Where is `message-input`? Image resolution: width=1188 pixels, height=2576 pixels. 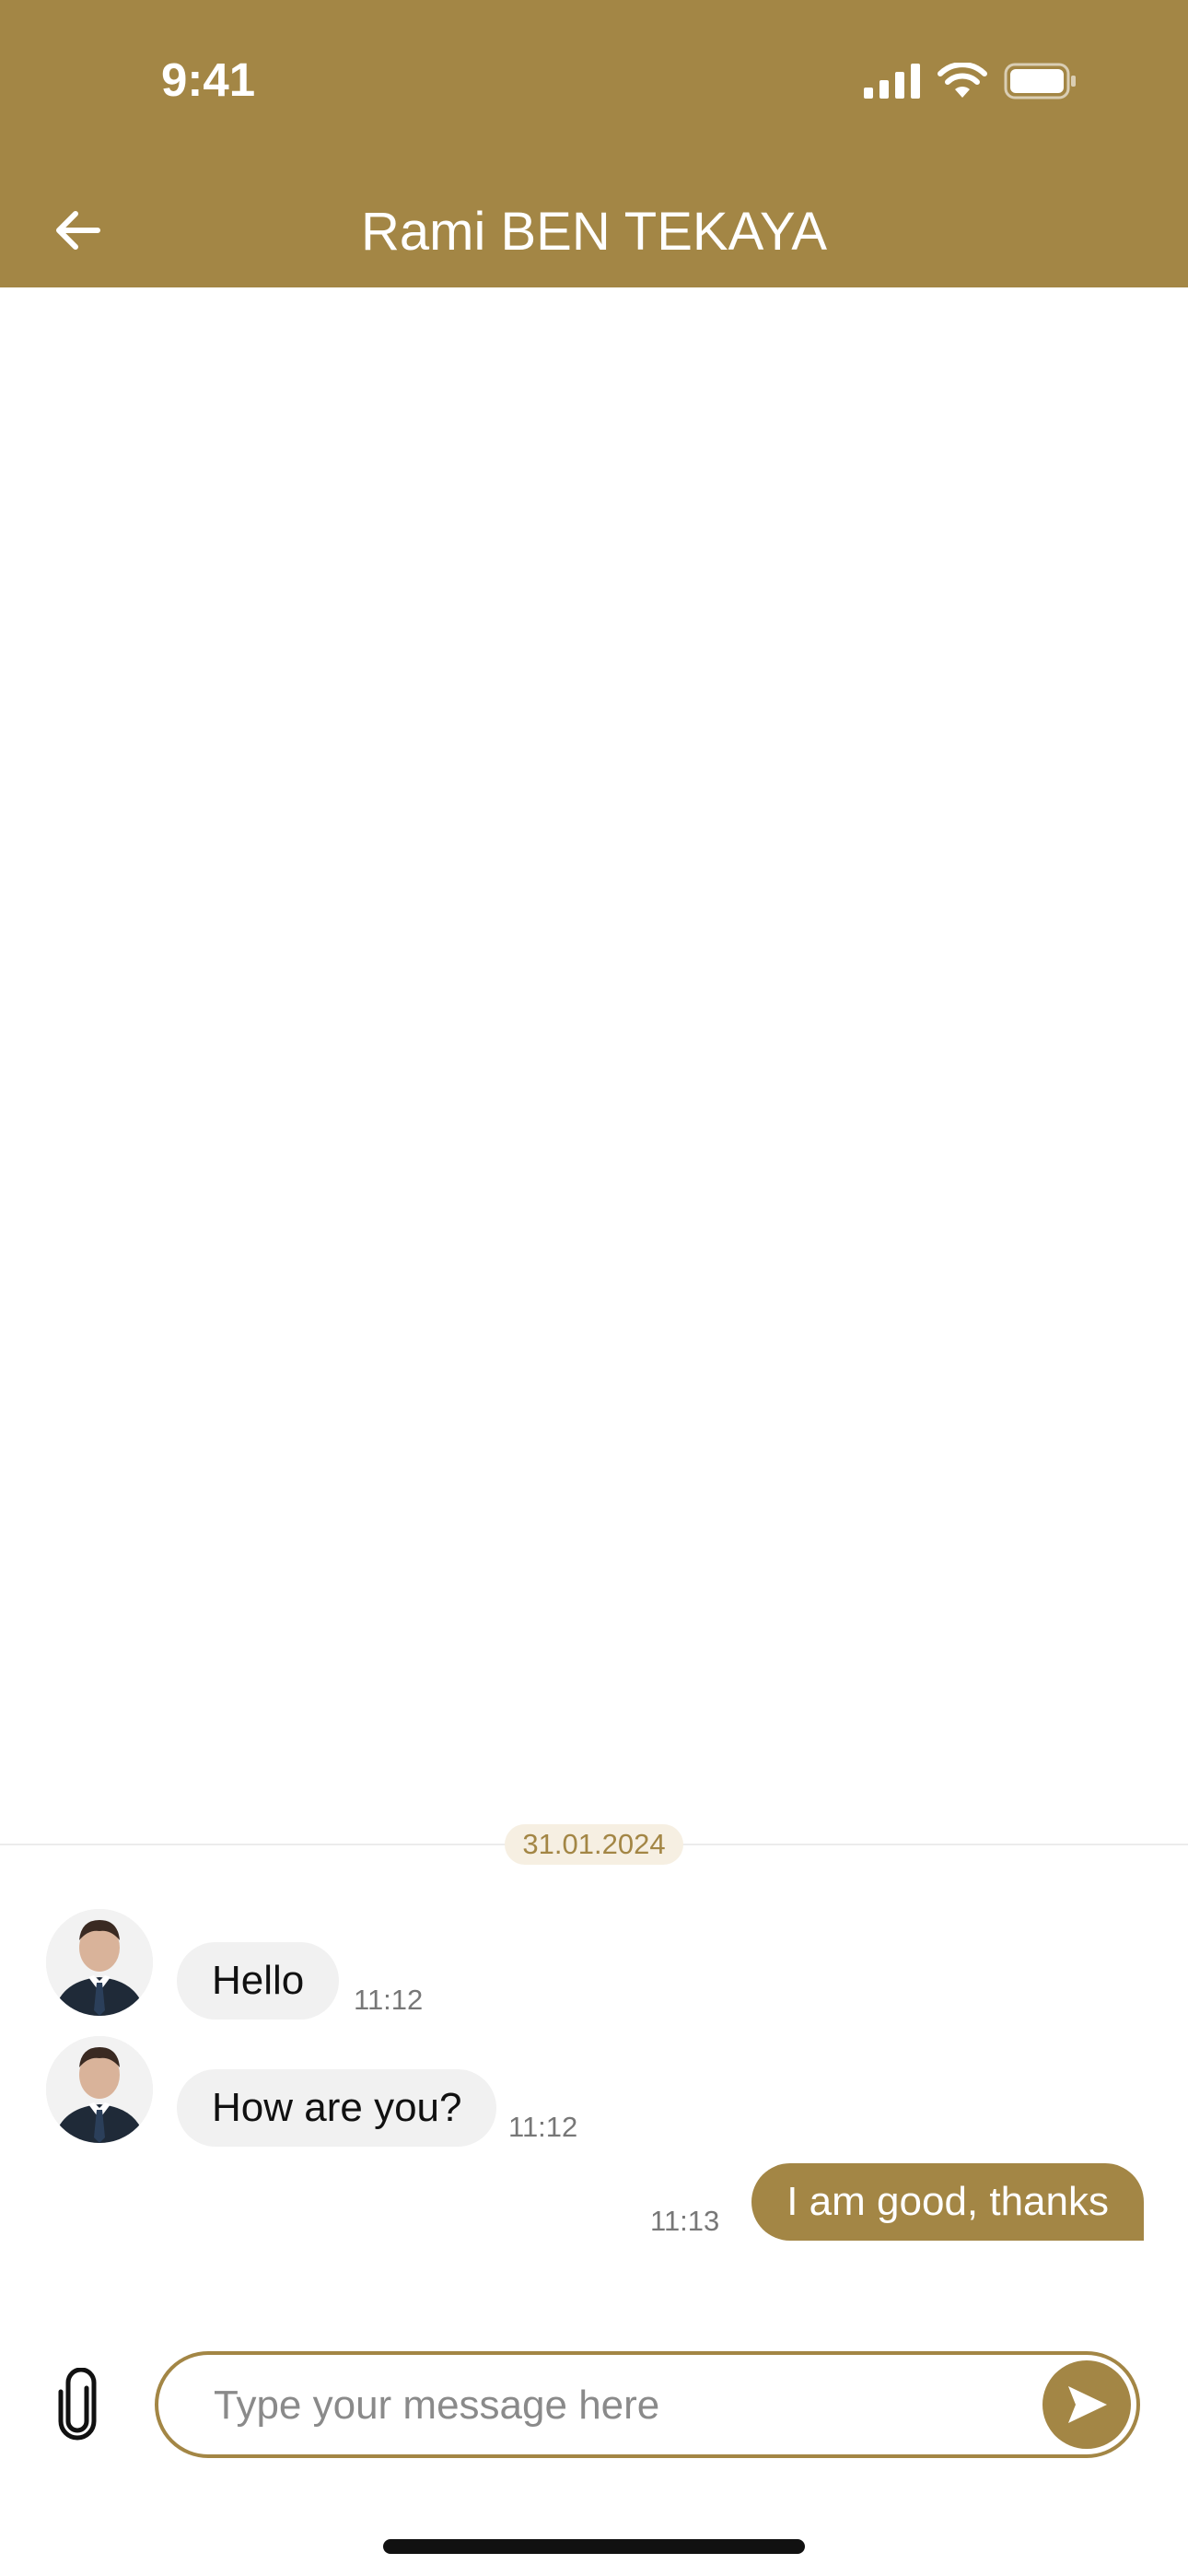 message-input is located at coordinates (609, 2405).